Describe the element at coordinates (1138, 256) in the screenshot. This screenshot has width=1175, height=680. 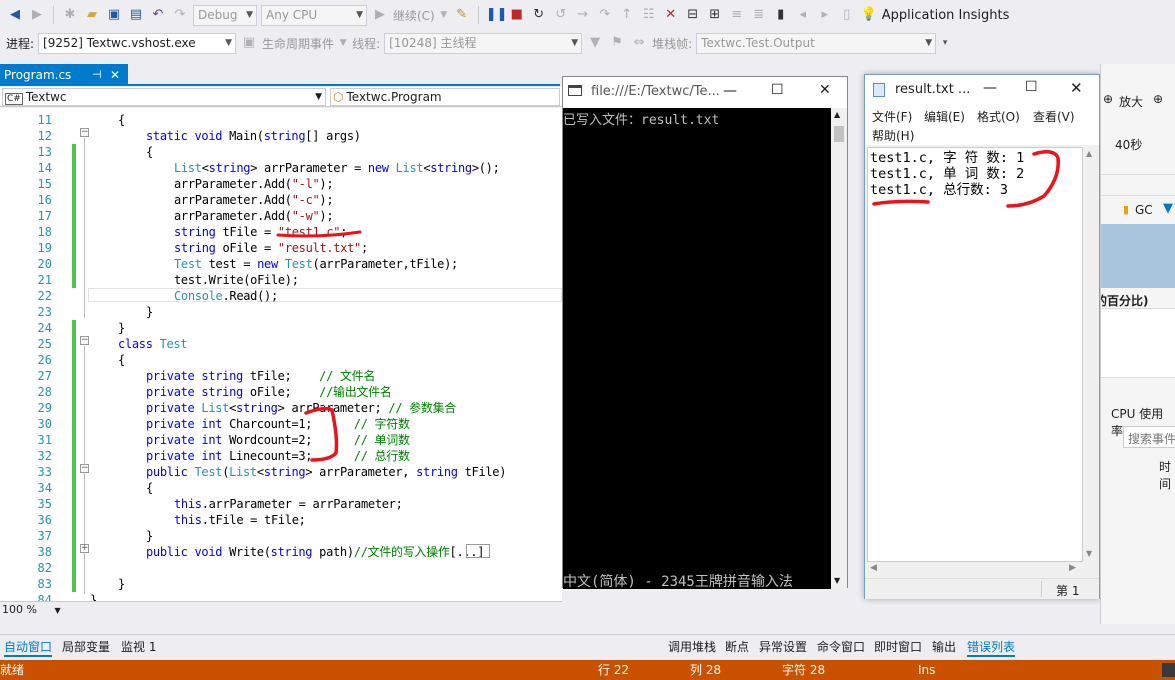
I see `memory-graph` at that location.